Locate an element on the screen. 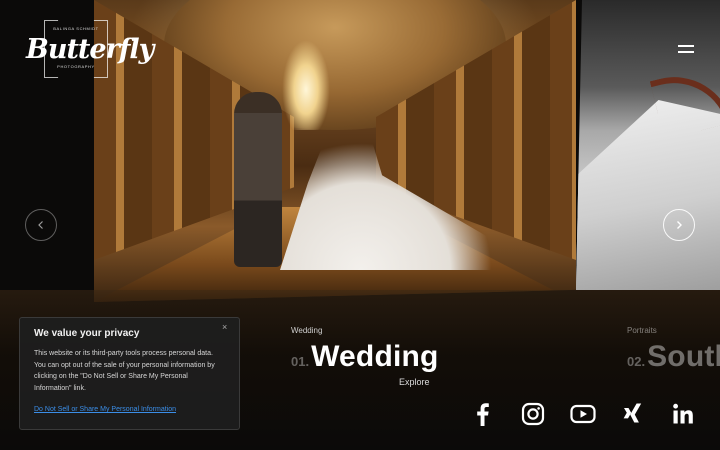 The image size is (720, 450). logo-text: Butterfly is located at coordinates (90, 49).